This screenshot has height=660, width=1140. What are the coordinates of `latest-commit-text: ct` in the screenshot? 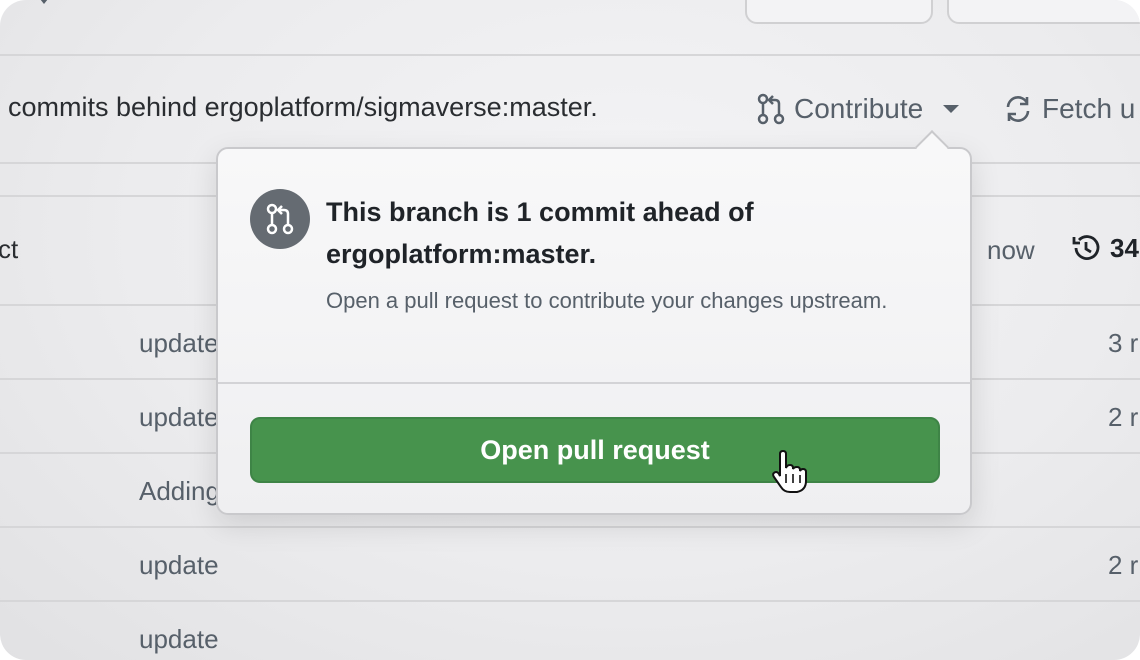 It's located at (9, 249).